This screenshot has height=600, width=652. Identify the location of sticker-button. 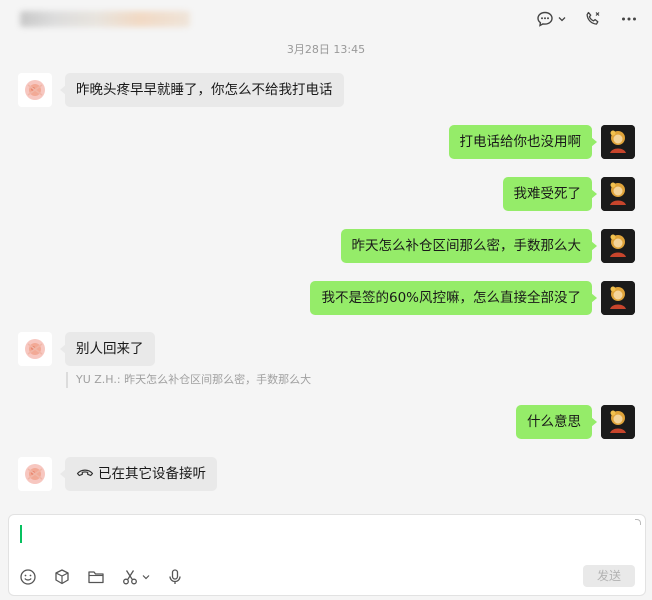
(62, 577).